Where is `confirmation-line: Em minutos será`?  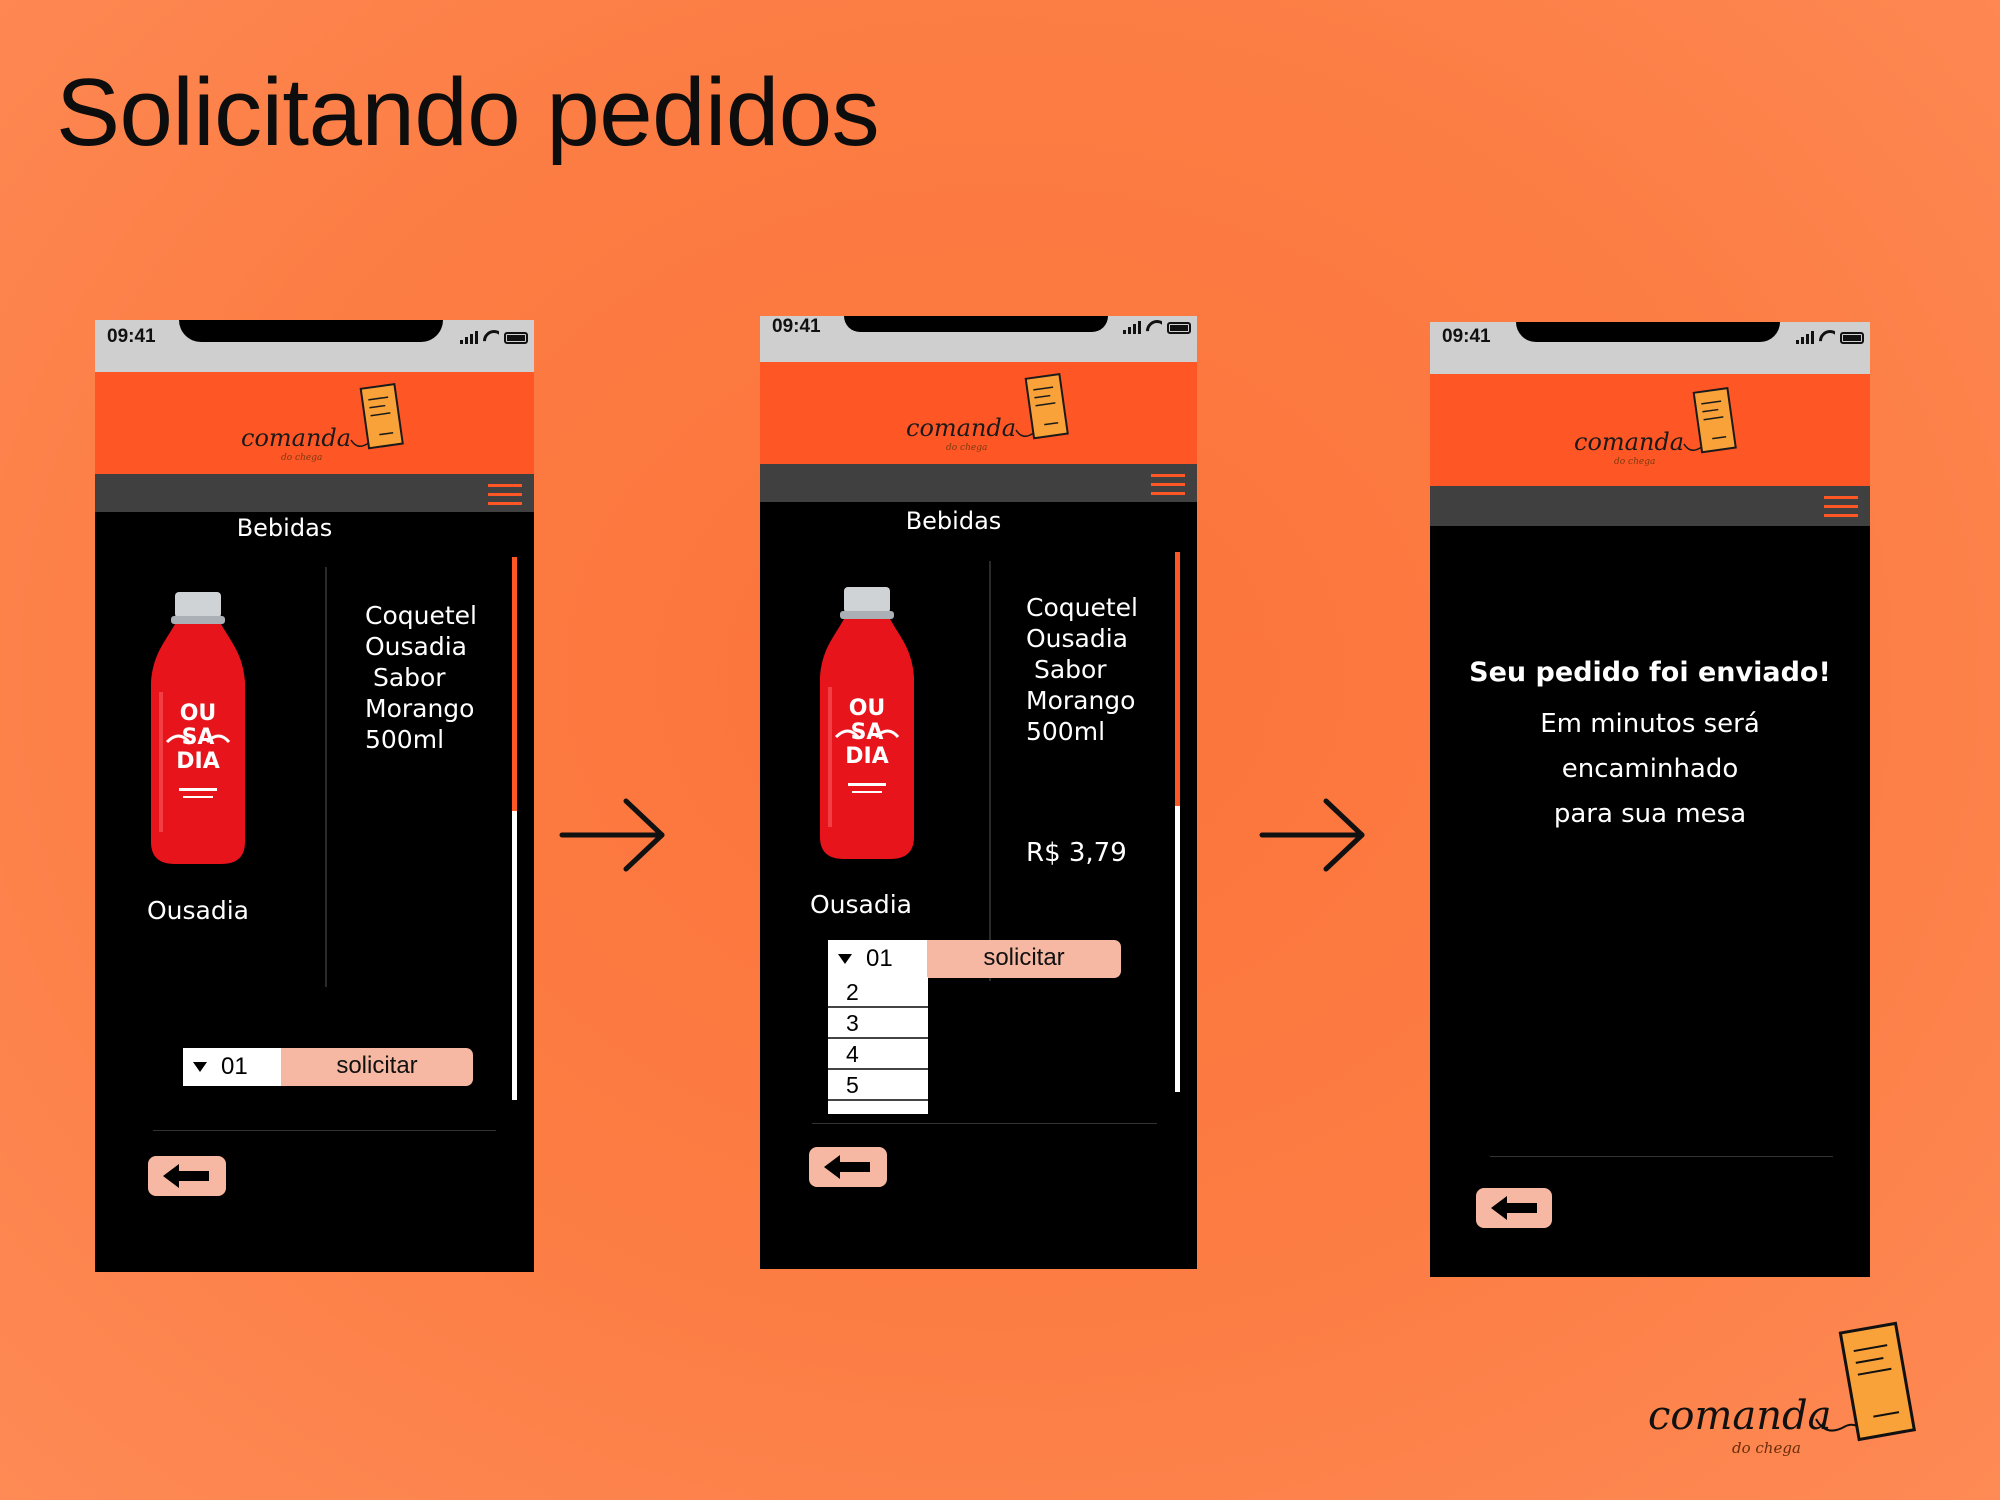
confirmation-line: Em minutos será is located at coordinates (1650, 724).